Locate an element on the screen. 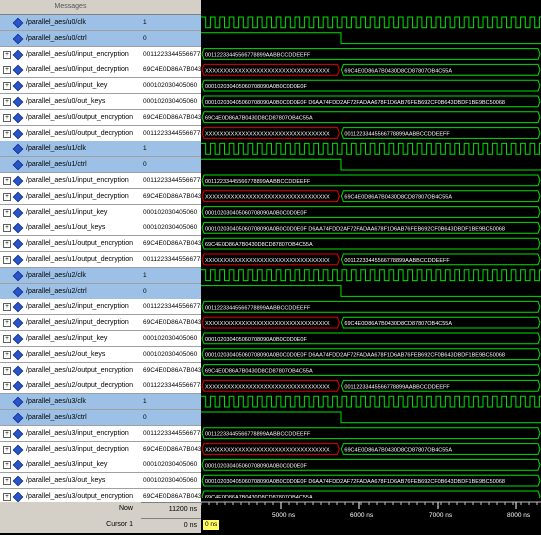  signal-row: + /parallel_aes/u2/output_decryption is located at coordinates (70, 386).